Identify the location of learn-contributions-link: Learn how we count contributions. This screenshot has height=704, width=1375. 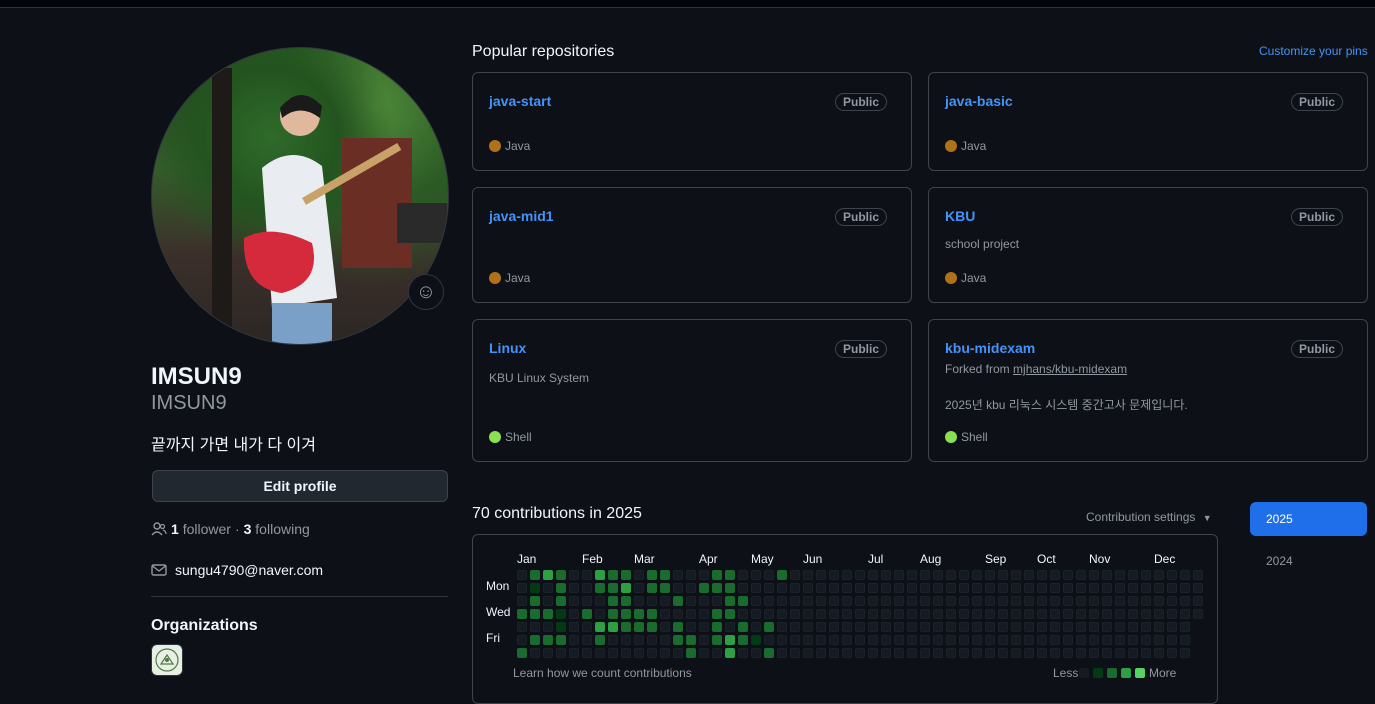
(602, 673).